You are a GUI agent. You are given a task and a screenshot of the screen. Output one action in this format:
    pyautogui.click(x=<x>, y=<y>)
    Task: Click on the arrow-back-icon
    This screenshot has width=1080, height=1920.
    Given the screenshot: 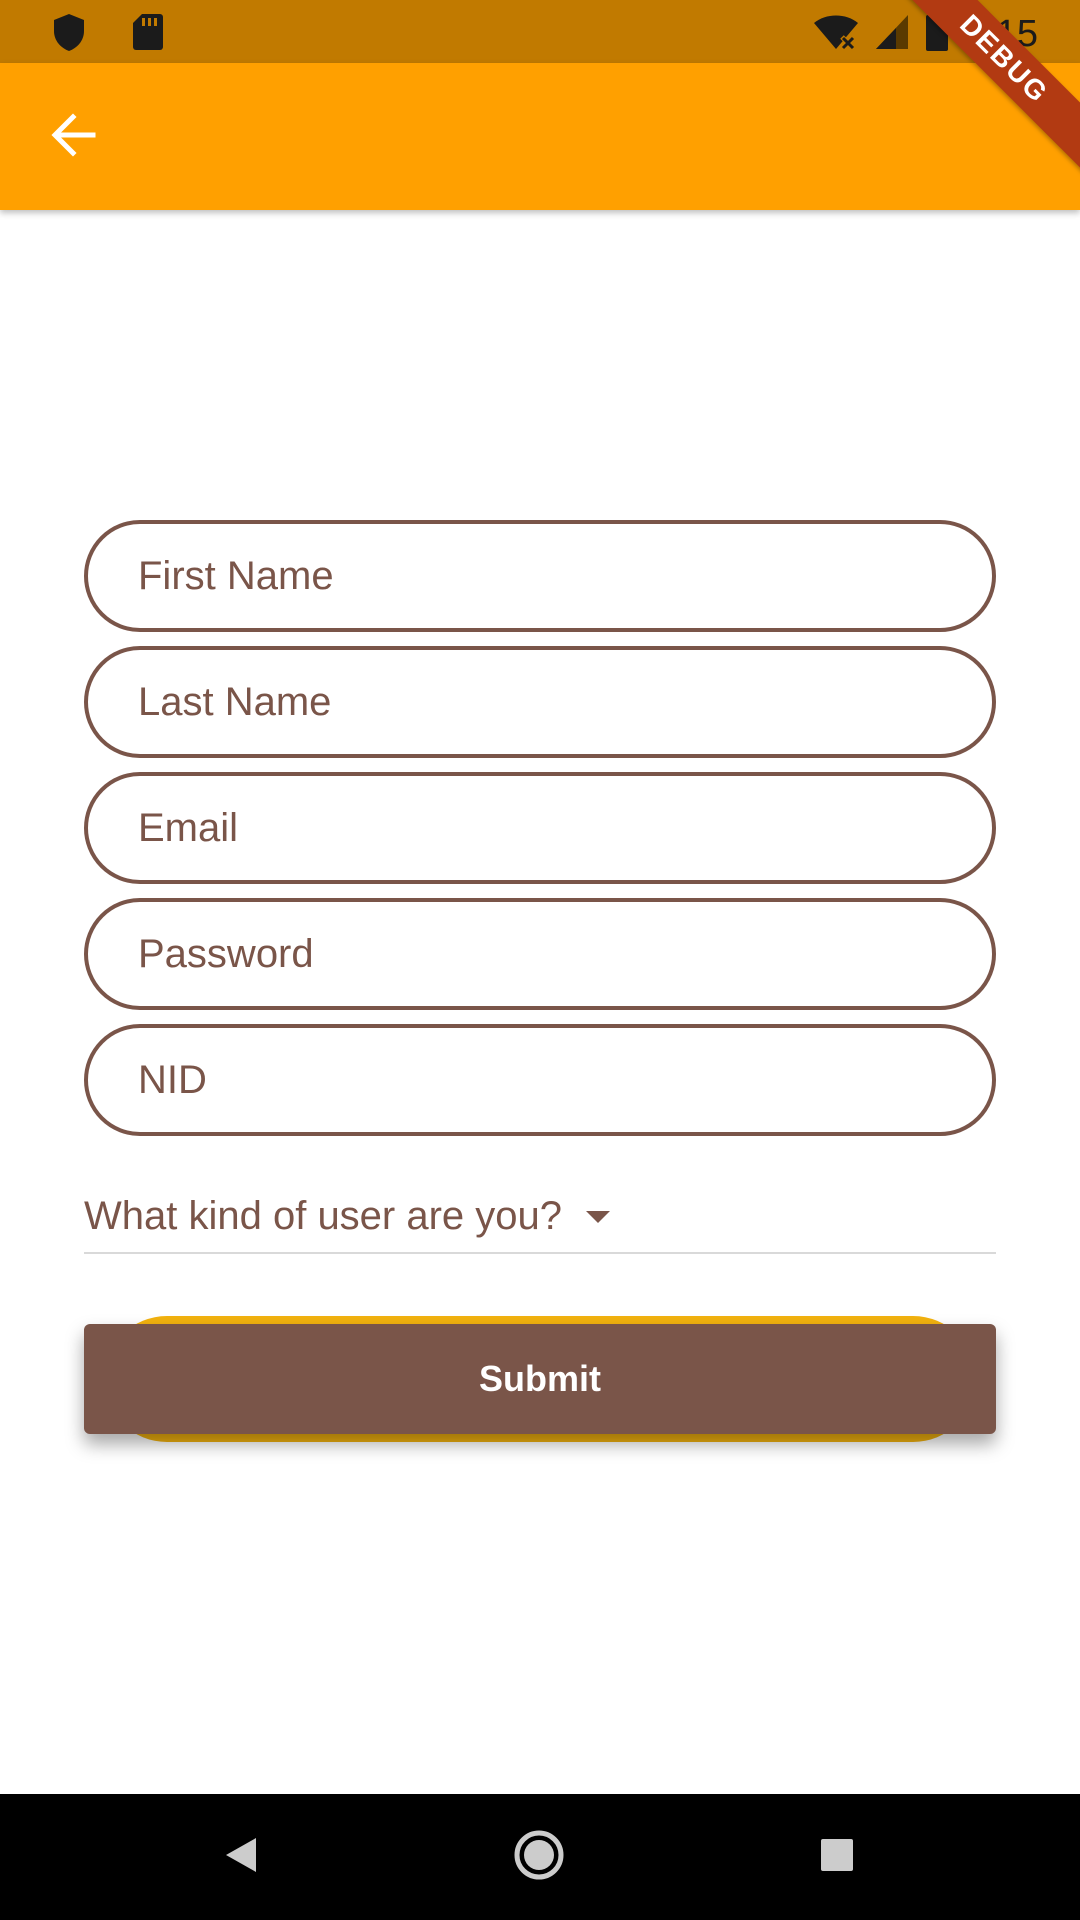 What is the action you would take?
    pyautogui.click(x=73, y=137)
    